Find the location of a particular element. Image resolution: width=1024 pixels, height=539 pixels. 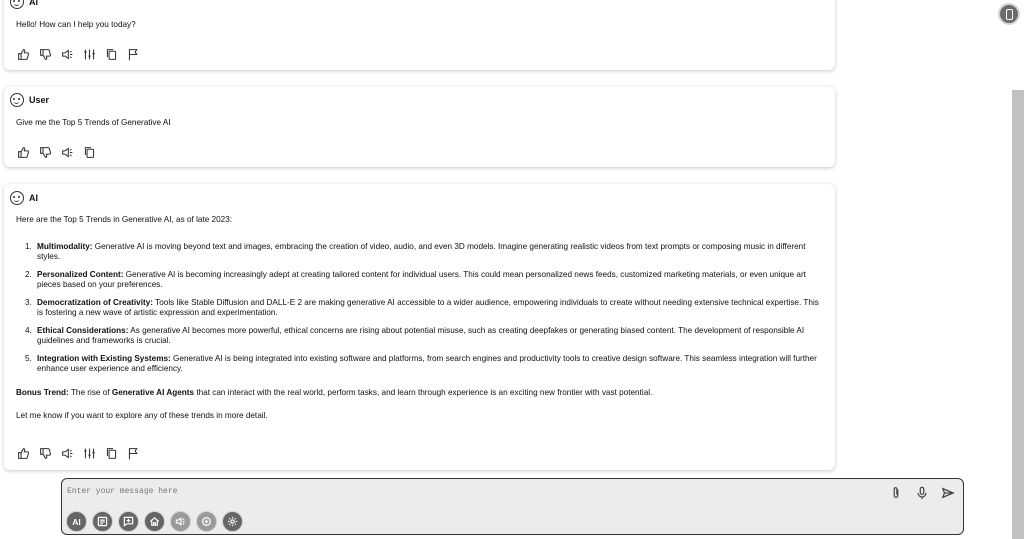

home-icon is located at coordinates (154, 521).